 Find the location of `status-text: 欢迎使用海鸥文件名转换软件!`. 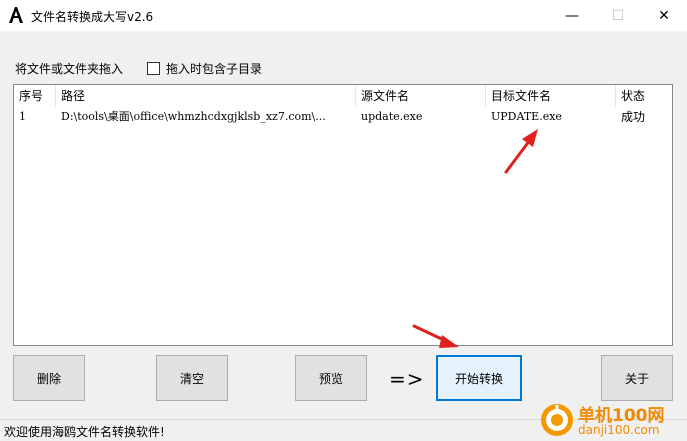

status-text: 欢迎使用海鸥文件名转换软件! is located at coordinates (84, 432).